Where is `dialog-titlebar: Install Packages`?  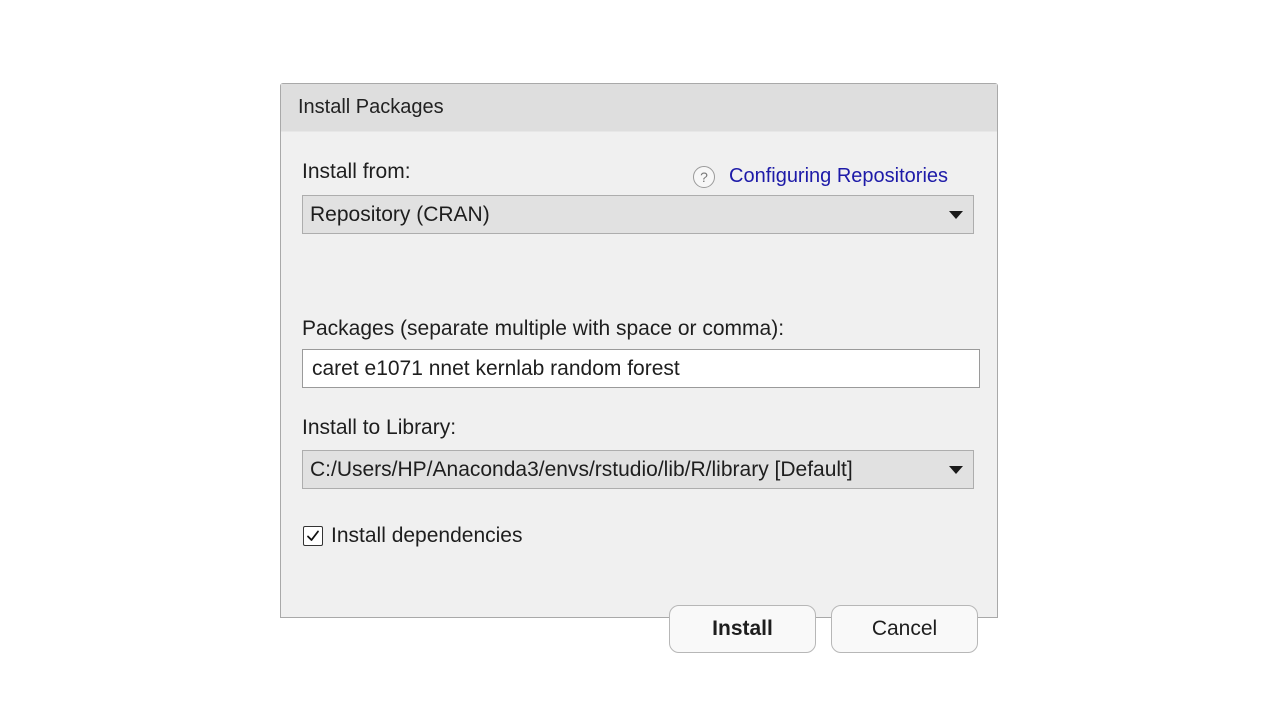 dialog-titlebar: Install Packages is located at coordinates (639, 108).